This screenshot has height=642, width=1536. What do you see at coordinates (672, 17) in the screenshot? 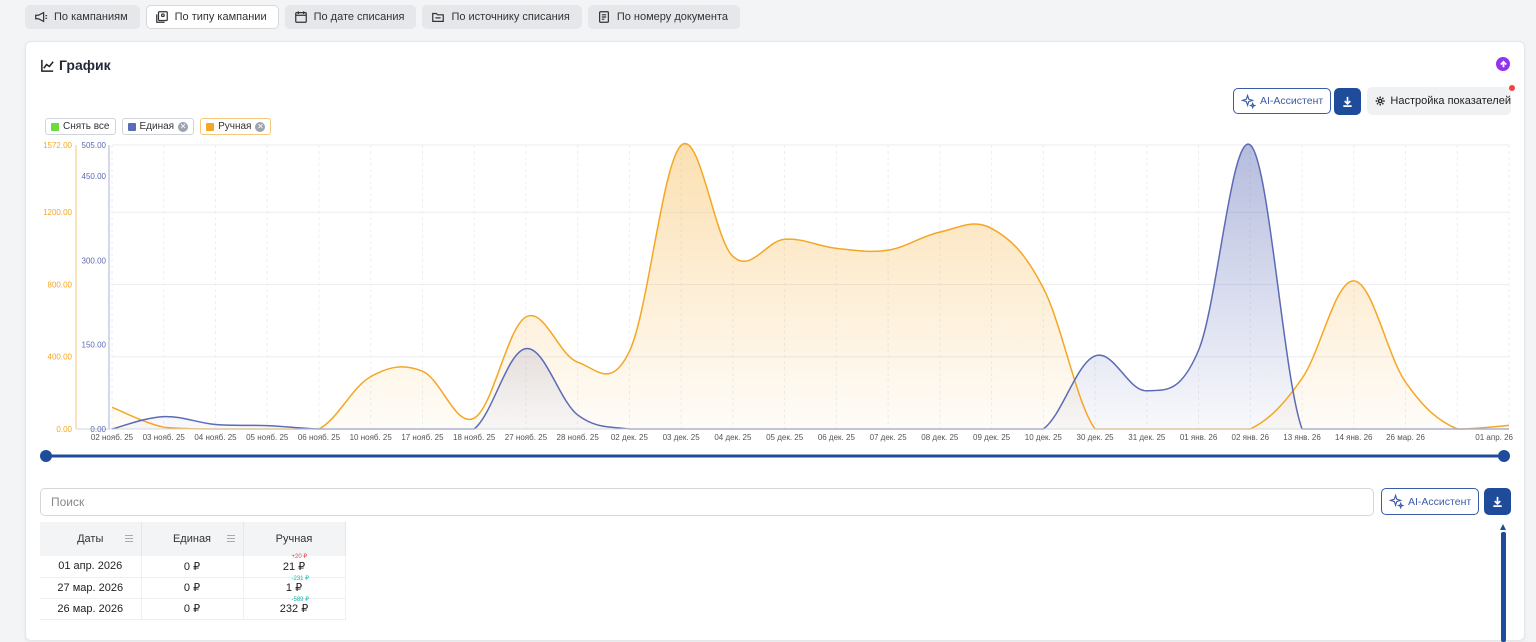
I see `filter-label: По номеру документа` at bounding box center [672, 17].